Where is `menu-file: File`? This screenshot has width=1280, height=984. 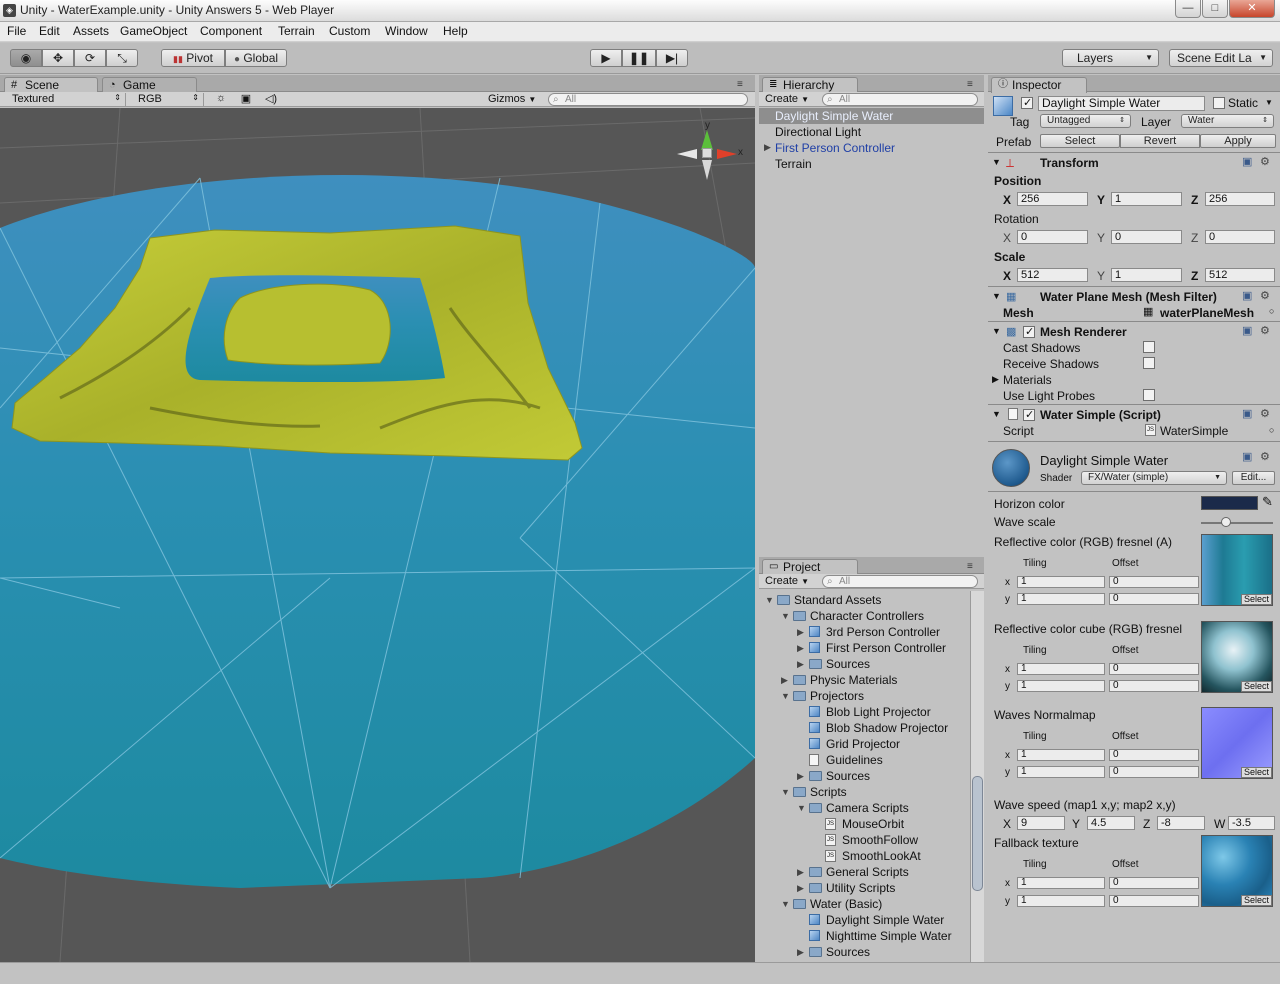
menu-file: File is located at coordinates (16, 31).